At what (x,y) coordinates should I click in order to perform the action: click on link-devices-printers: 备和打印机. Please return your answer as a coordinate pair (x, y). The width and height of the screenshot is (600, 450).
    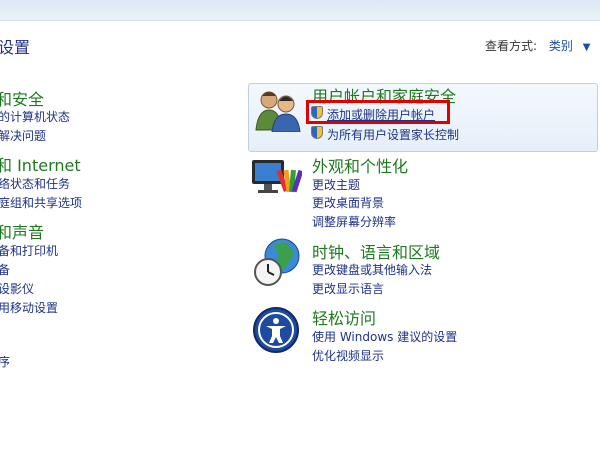
    Looking at the image, I should click on (29, 250).